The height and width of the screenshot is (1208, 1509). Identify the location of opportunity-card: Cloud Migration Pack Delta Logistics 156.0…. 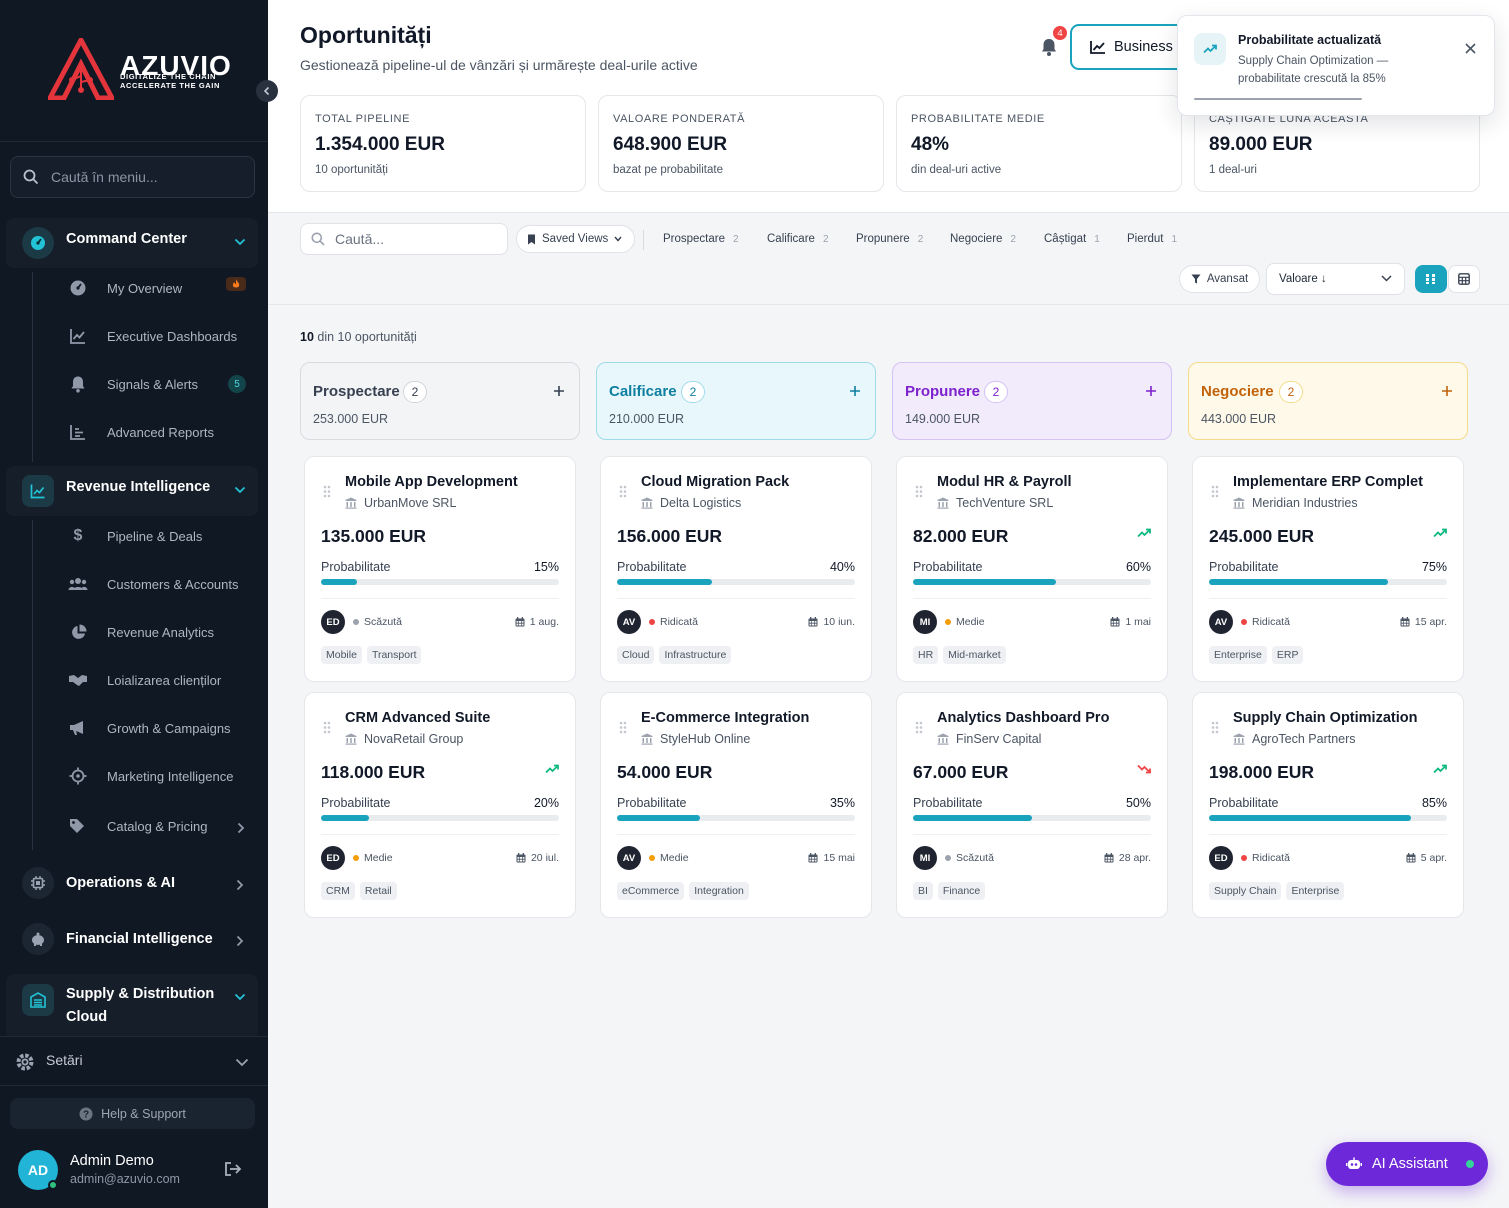
(736, 569).